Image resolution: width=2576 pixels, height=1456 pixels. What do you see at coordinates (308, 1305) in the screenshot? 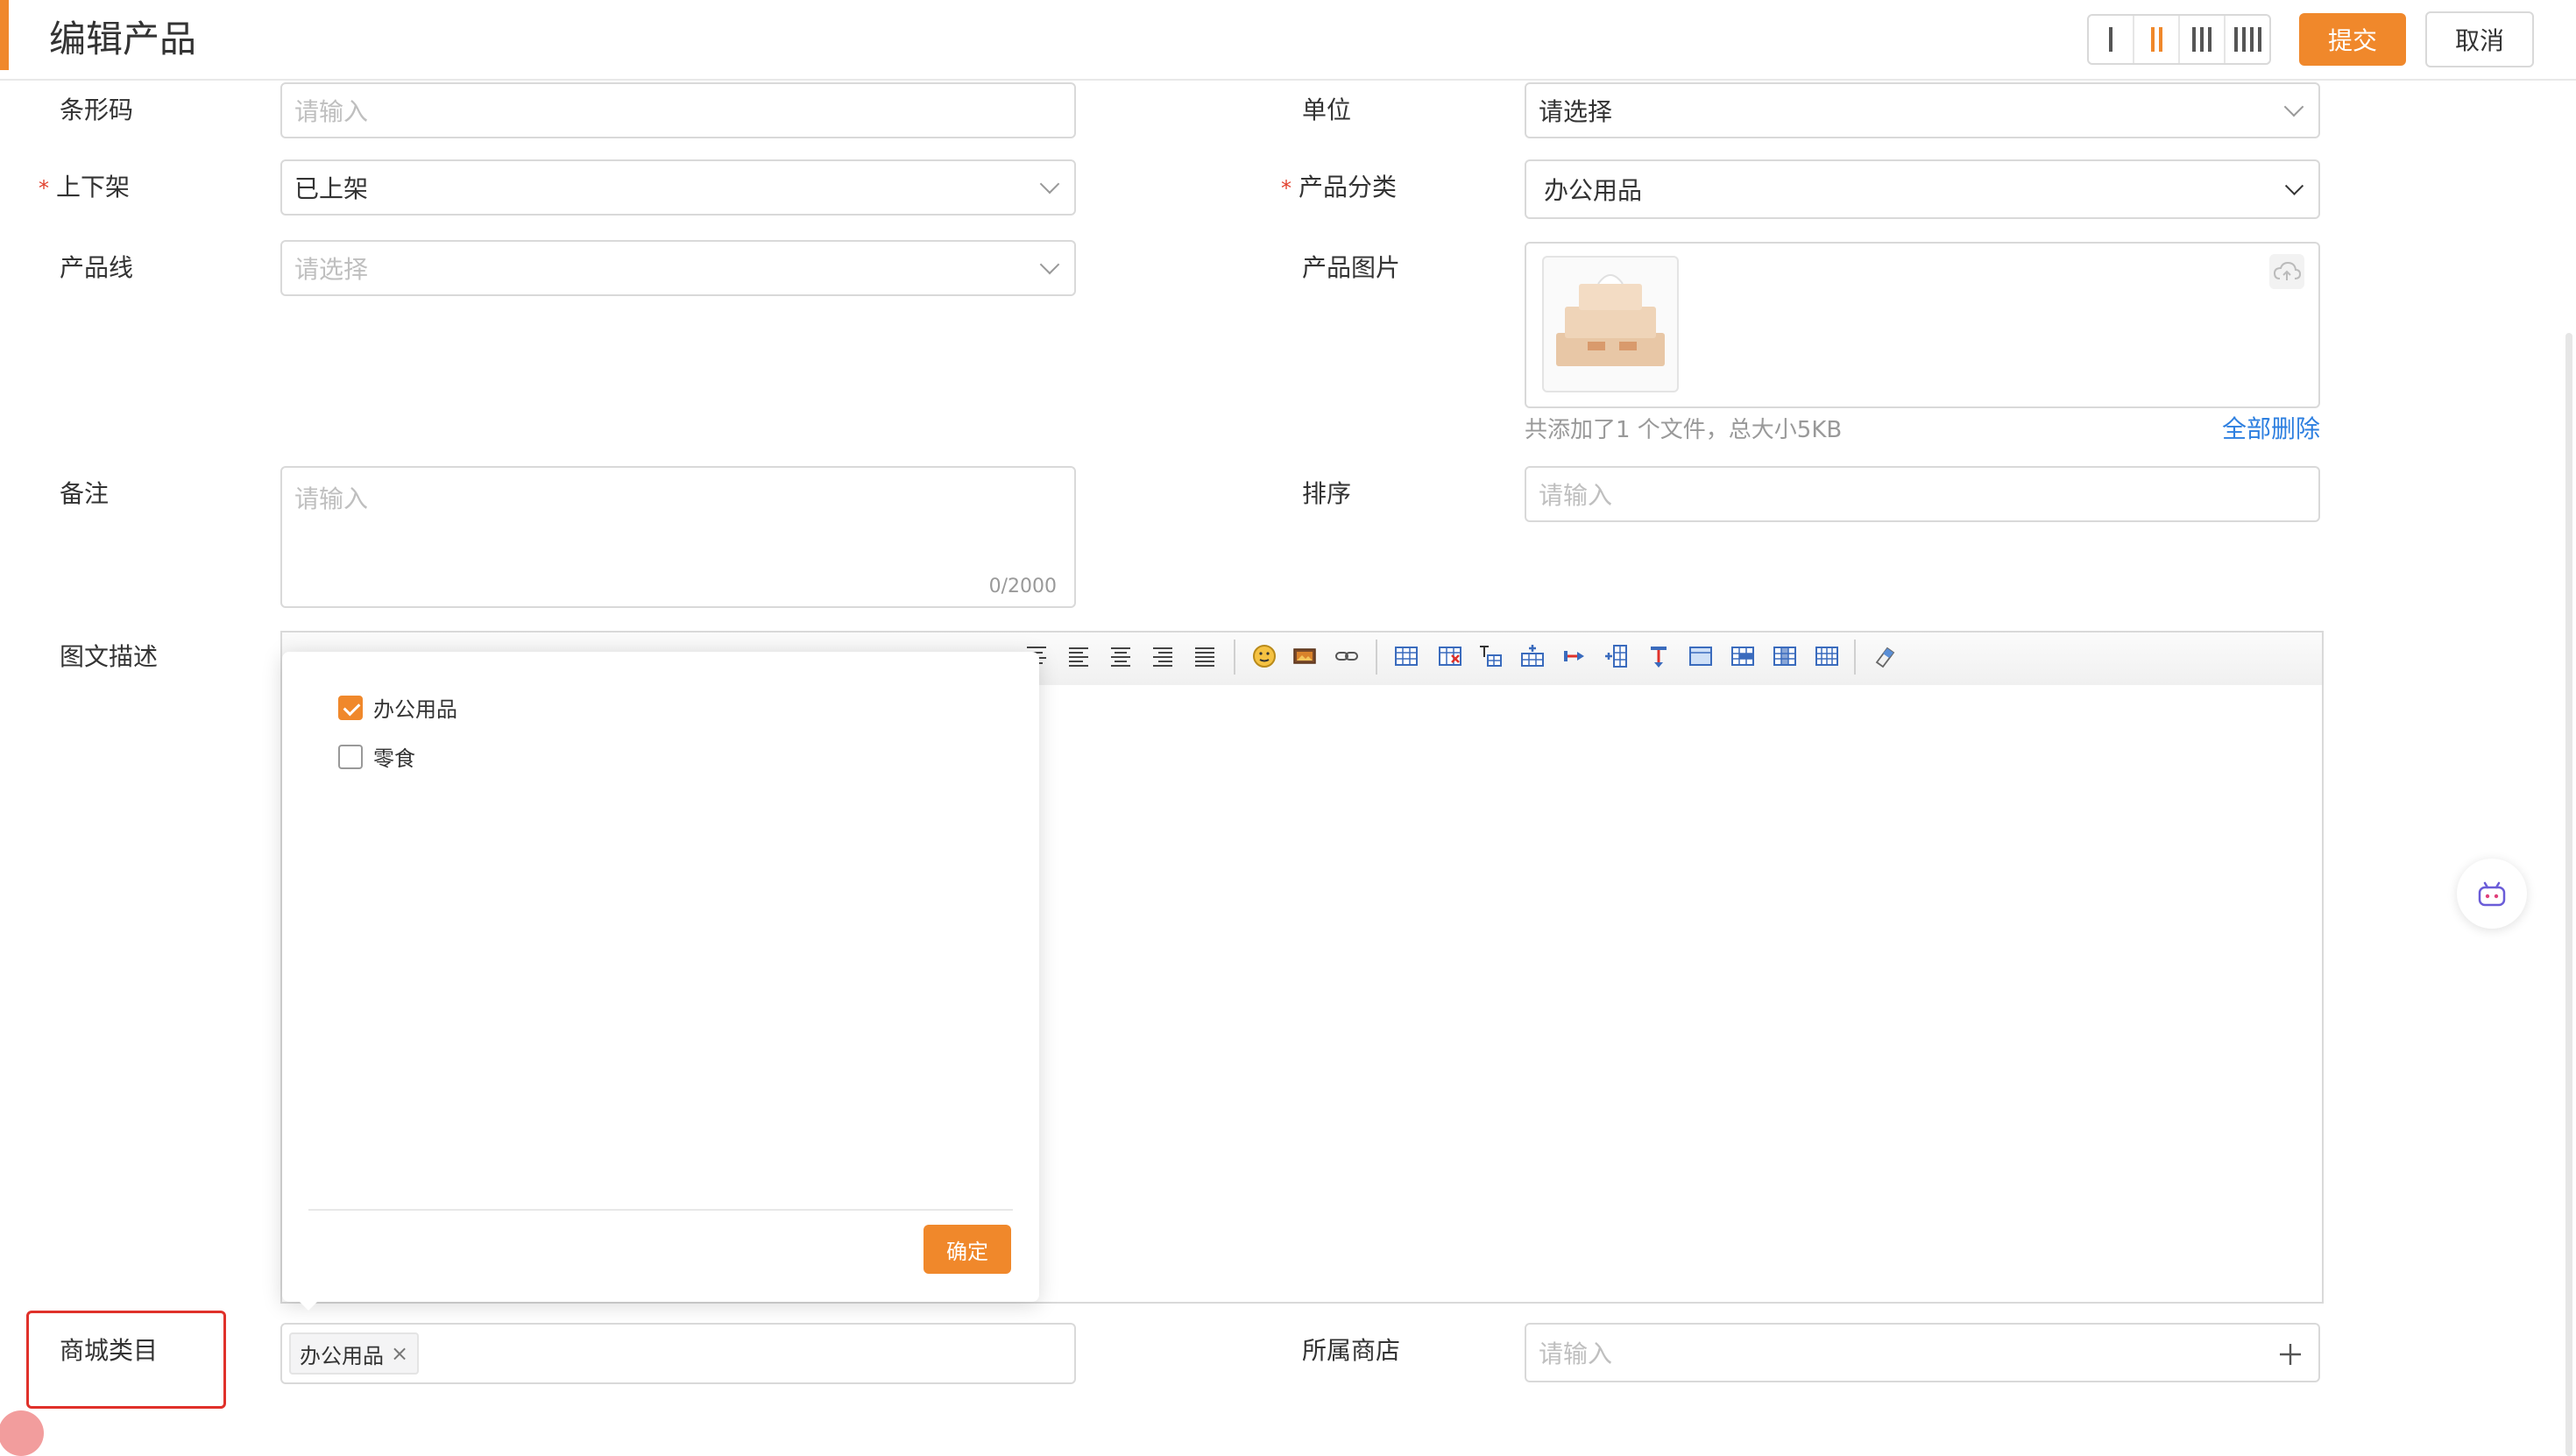
I see `dropdown-arrow` at bounding box center [308, 1305].